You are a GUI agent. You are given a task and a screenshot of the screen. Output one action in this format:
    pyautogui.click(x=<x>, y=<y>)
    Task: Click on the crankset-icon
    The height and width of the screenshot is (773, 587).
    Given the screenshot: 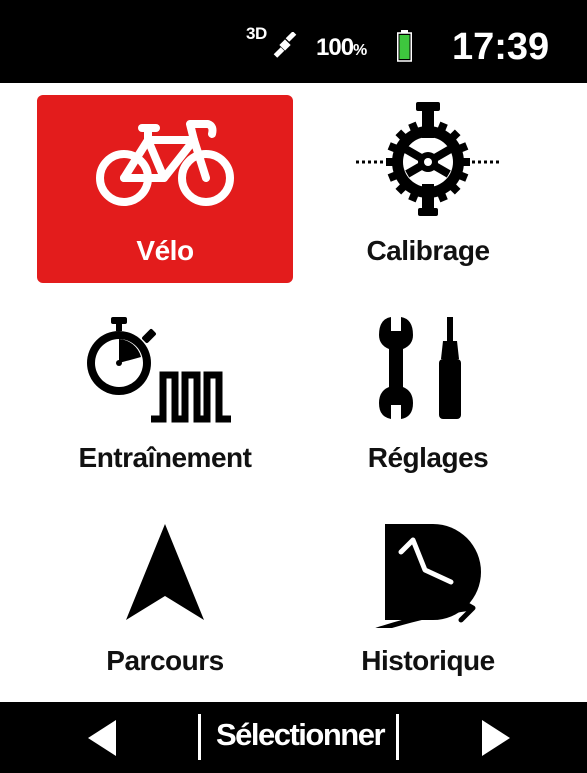 What is the action you would take?
    pyautogui.click(x=428, y=159)
    